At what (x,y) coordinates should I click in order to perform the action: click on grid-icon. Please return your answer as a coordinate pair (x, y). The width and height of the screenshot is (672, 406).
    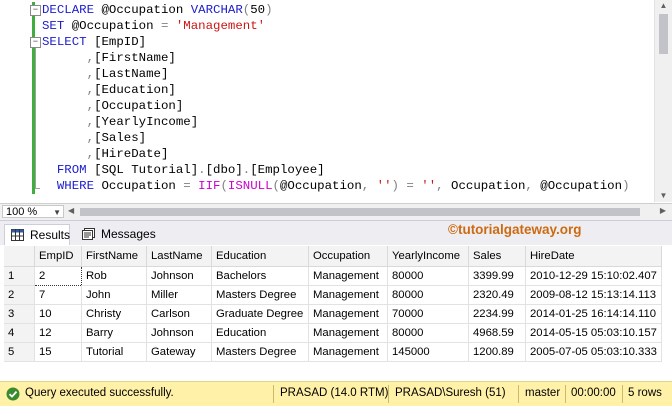
    Looking at the image, I should click on (17, 235).